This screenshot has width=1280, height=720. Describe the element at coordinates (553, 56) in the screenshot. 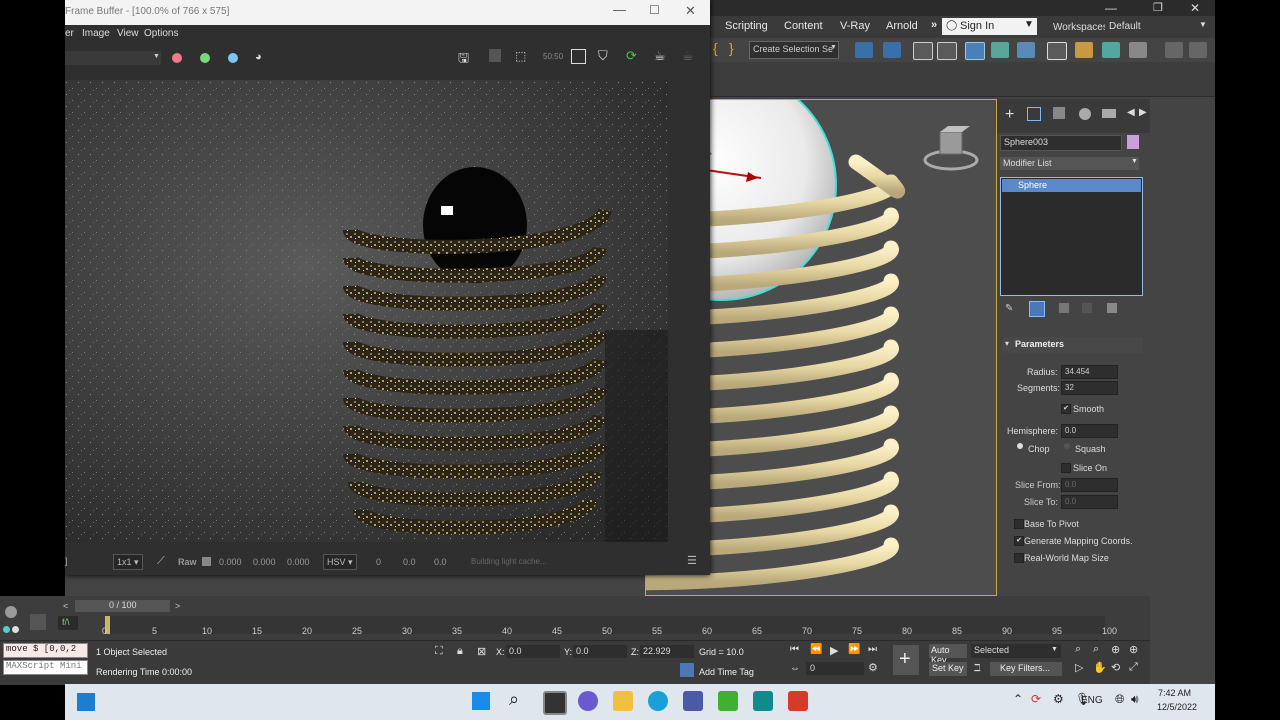

I see `compare-icon: 50:50` at that location.